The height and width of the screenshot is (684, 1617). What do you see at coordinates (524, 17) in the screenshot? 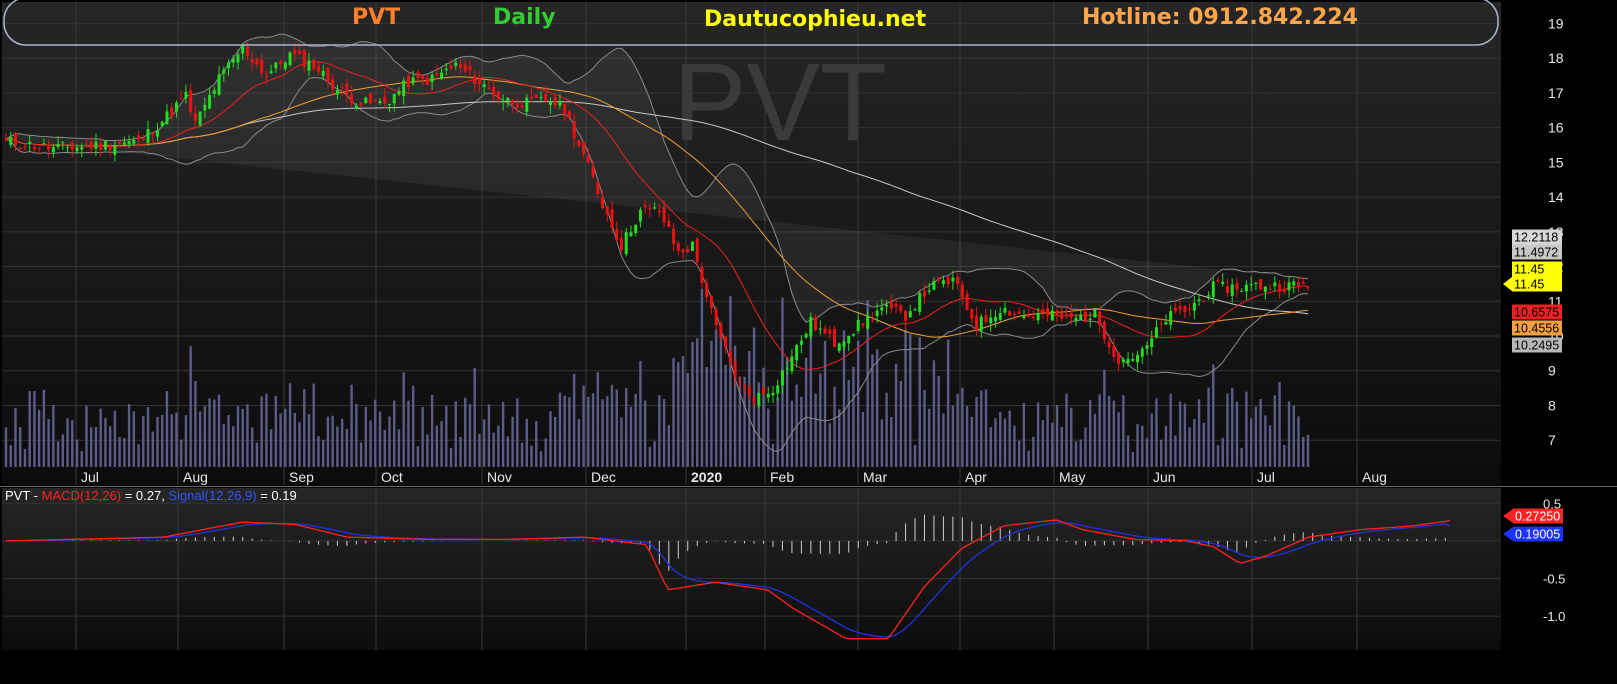
I see `header-period: Daily` at bounding box center [524, 17].